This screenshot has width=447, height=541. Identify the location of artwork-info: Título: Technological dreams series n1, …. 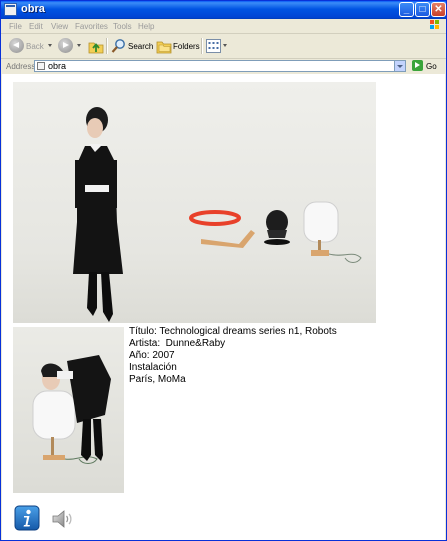
(233, 356).